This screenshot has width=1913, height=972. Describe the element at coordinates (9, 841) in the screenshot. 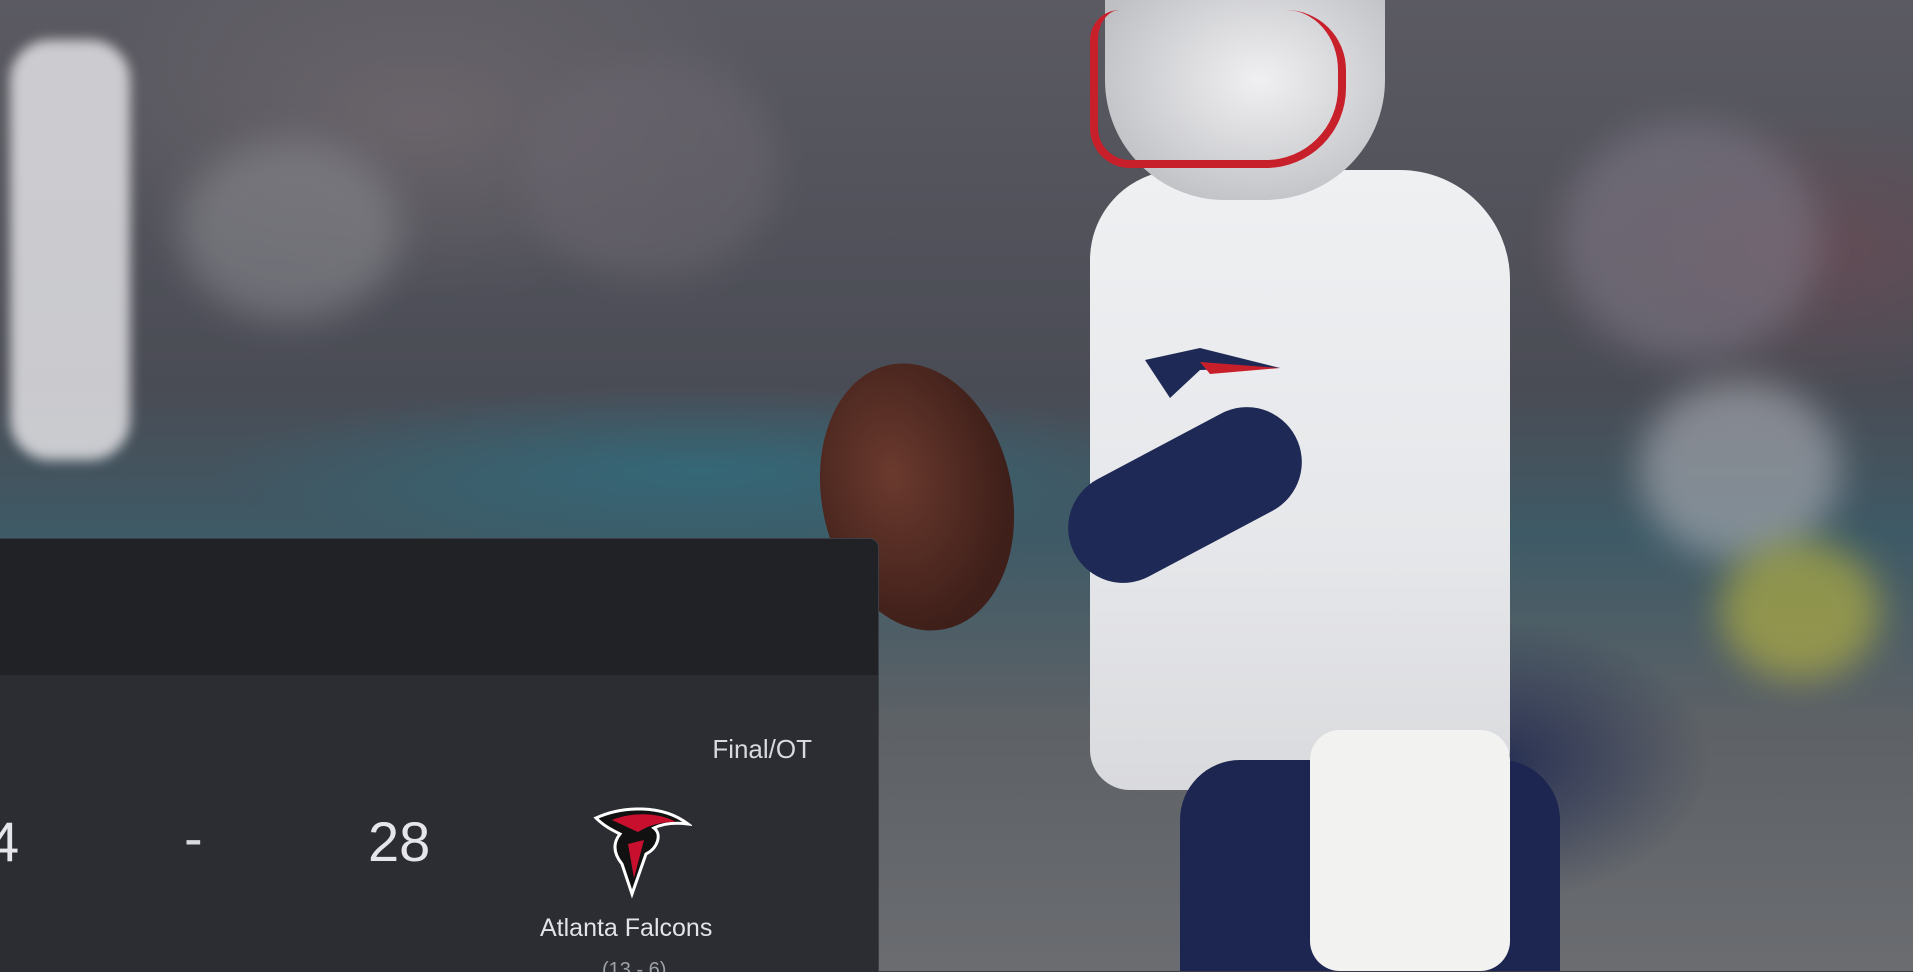

I see `home-score: 4` at that location.